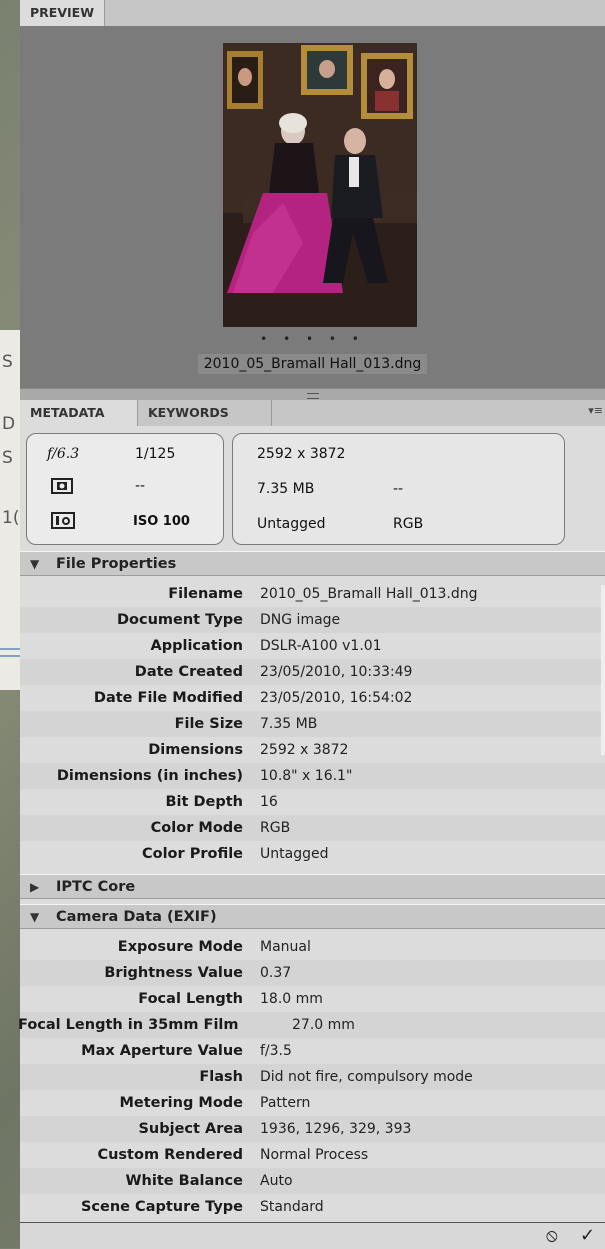  I want to click on metadata-row: Brightness Value 0.37, so click(312, 973).